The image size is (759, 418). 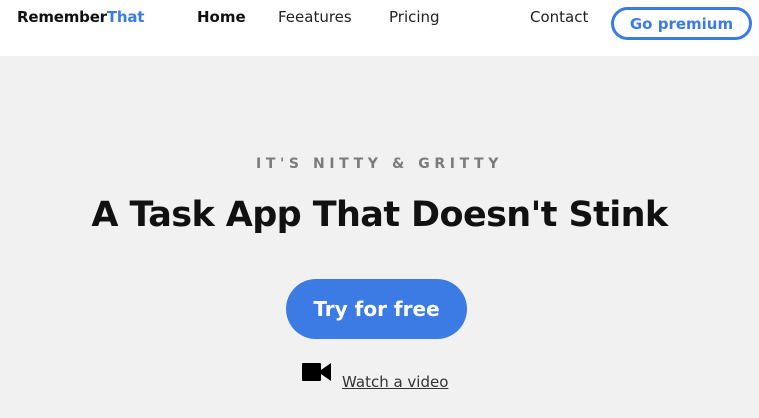 I want to click on try-for-free-button: Try for free, so click(x=376, y=309).